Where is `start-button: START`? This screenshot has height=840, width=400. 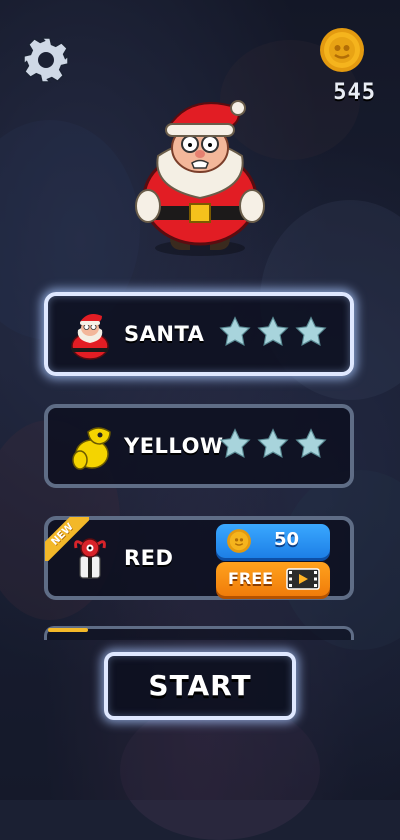 start-button: START is located at coordinates (200, 686).